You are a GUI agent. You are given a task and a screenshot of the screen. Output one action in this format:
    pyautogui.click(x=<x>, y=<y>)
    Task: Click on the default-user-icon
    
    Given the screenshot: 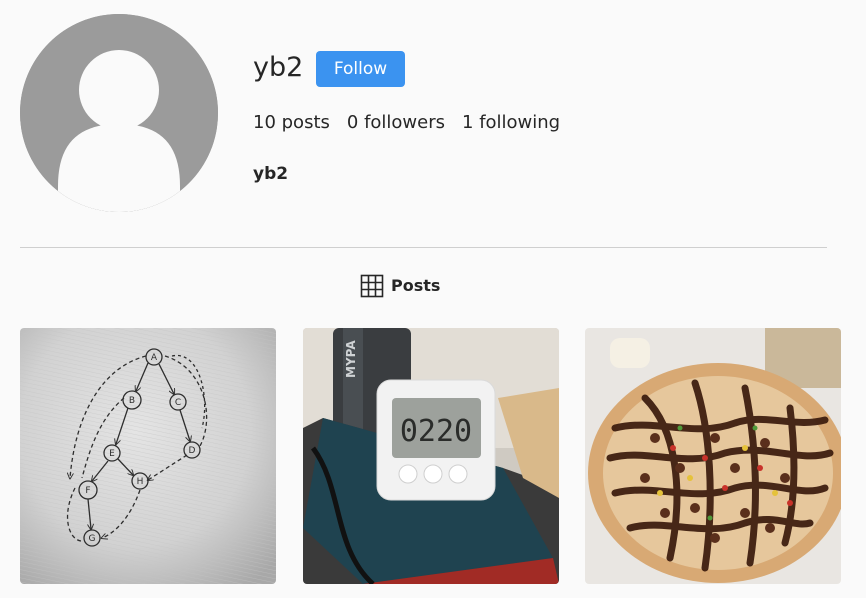 What is the action you would take?
    pyautogui.click(x=119, y=113)
    